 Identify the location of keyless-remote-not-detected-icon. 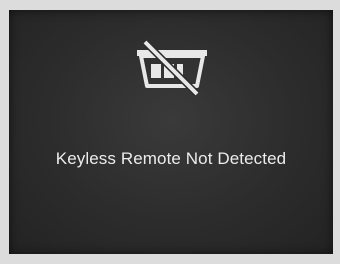
(172, 67).